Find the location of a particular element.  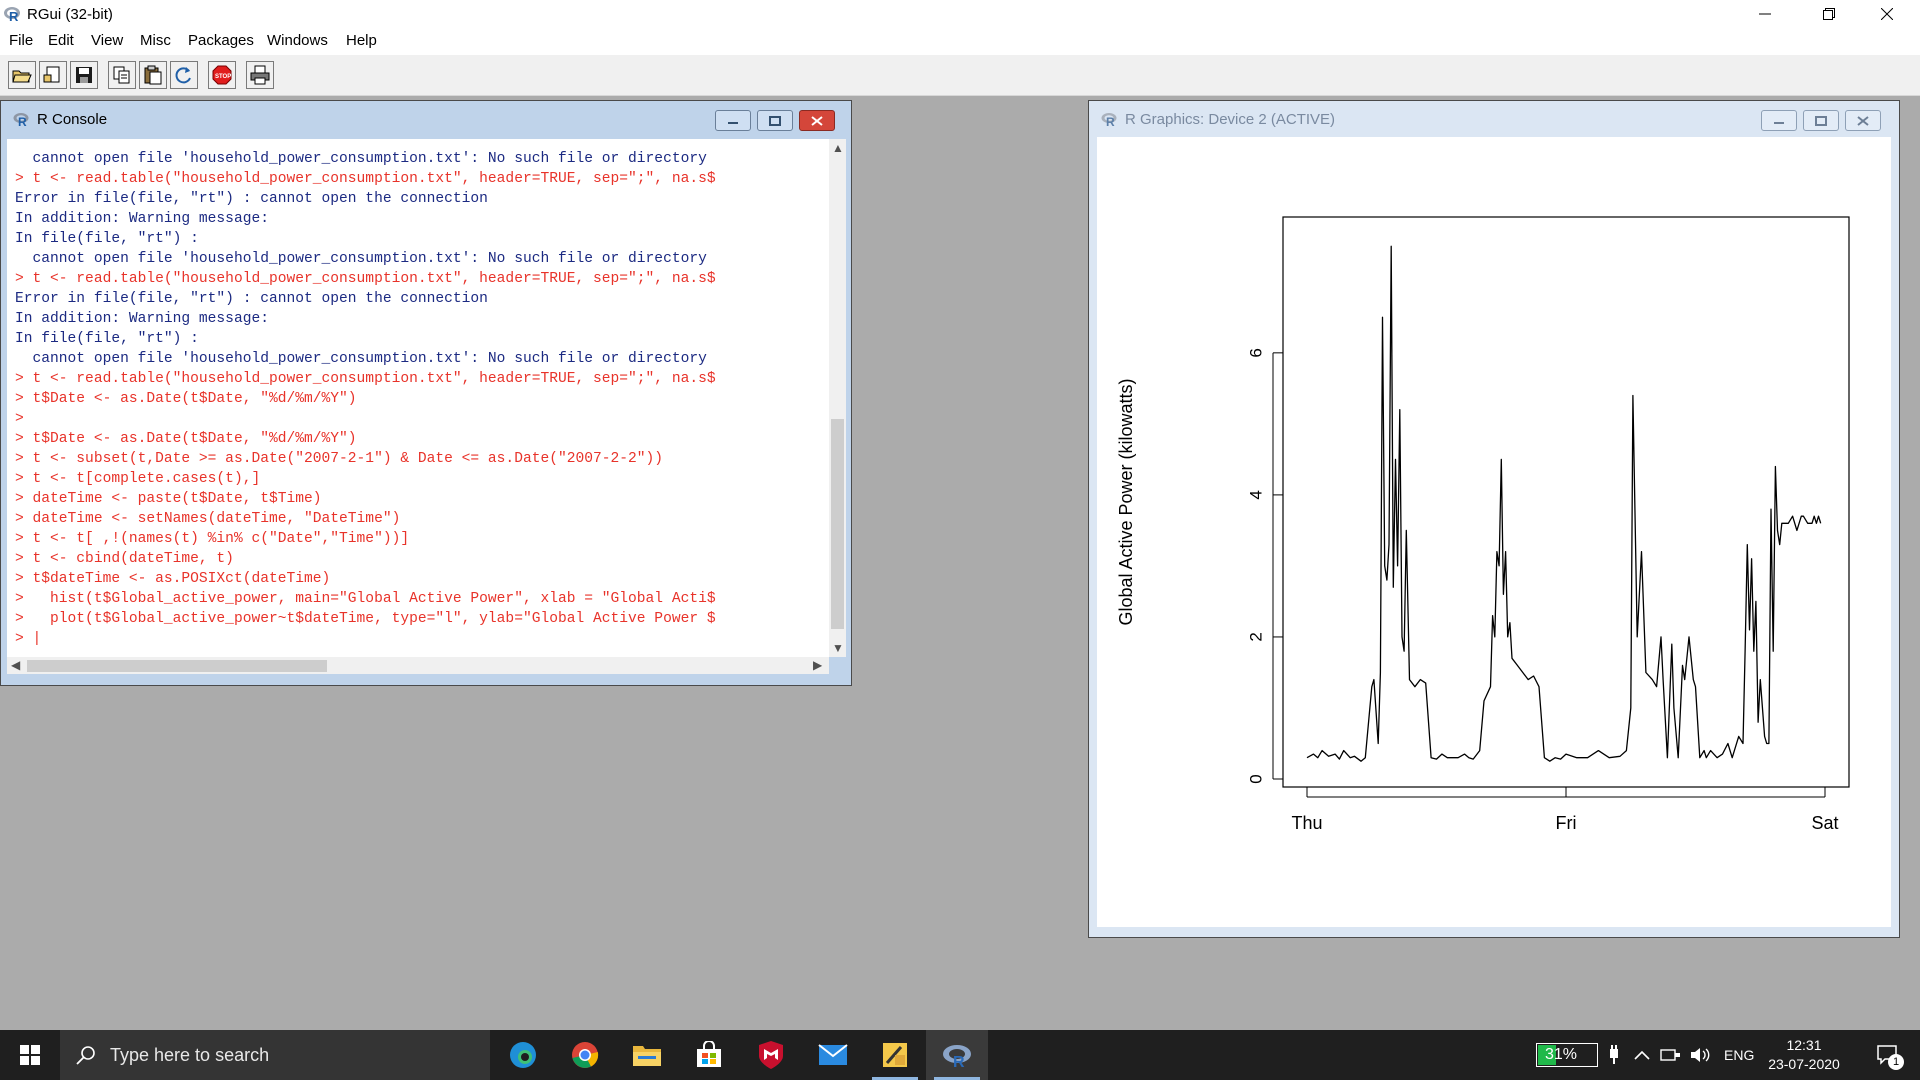

scroll-down-arrow-icon: ▼ is located at coordinates (838, 648).